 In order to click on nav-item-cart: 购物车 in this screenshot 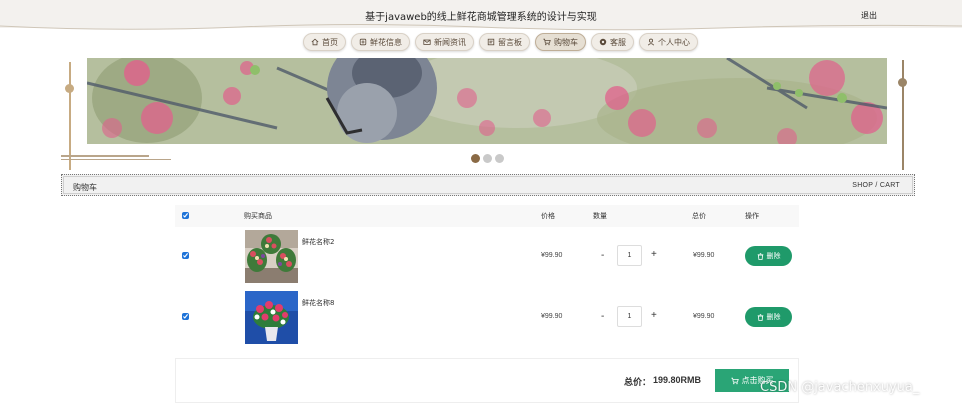, I will do `click(560, 42)`.